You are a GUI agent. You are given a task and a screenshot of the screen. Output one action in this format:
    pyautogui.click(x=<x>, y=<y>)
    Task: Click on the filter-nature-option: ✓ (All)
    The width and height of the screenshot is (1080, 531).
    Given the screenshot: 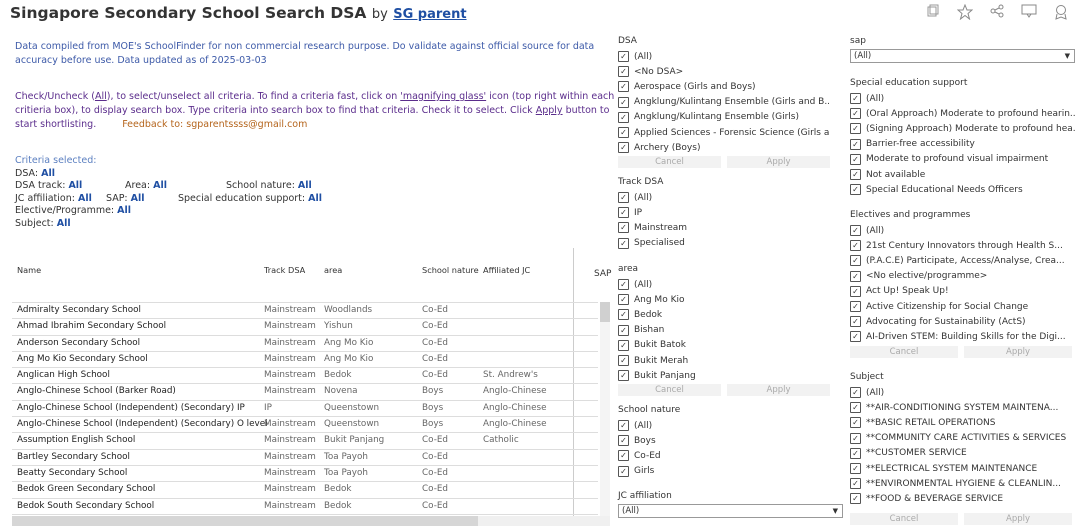 What is the action you would take?
    pyautogui.click(x=724, y=425)
    